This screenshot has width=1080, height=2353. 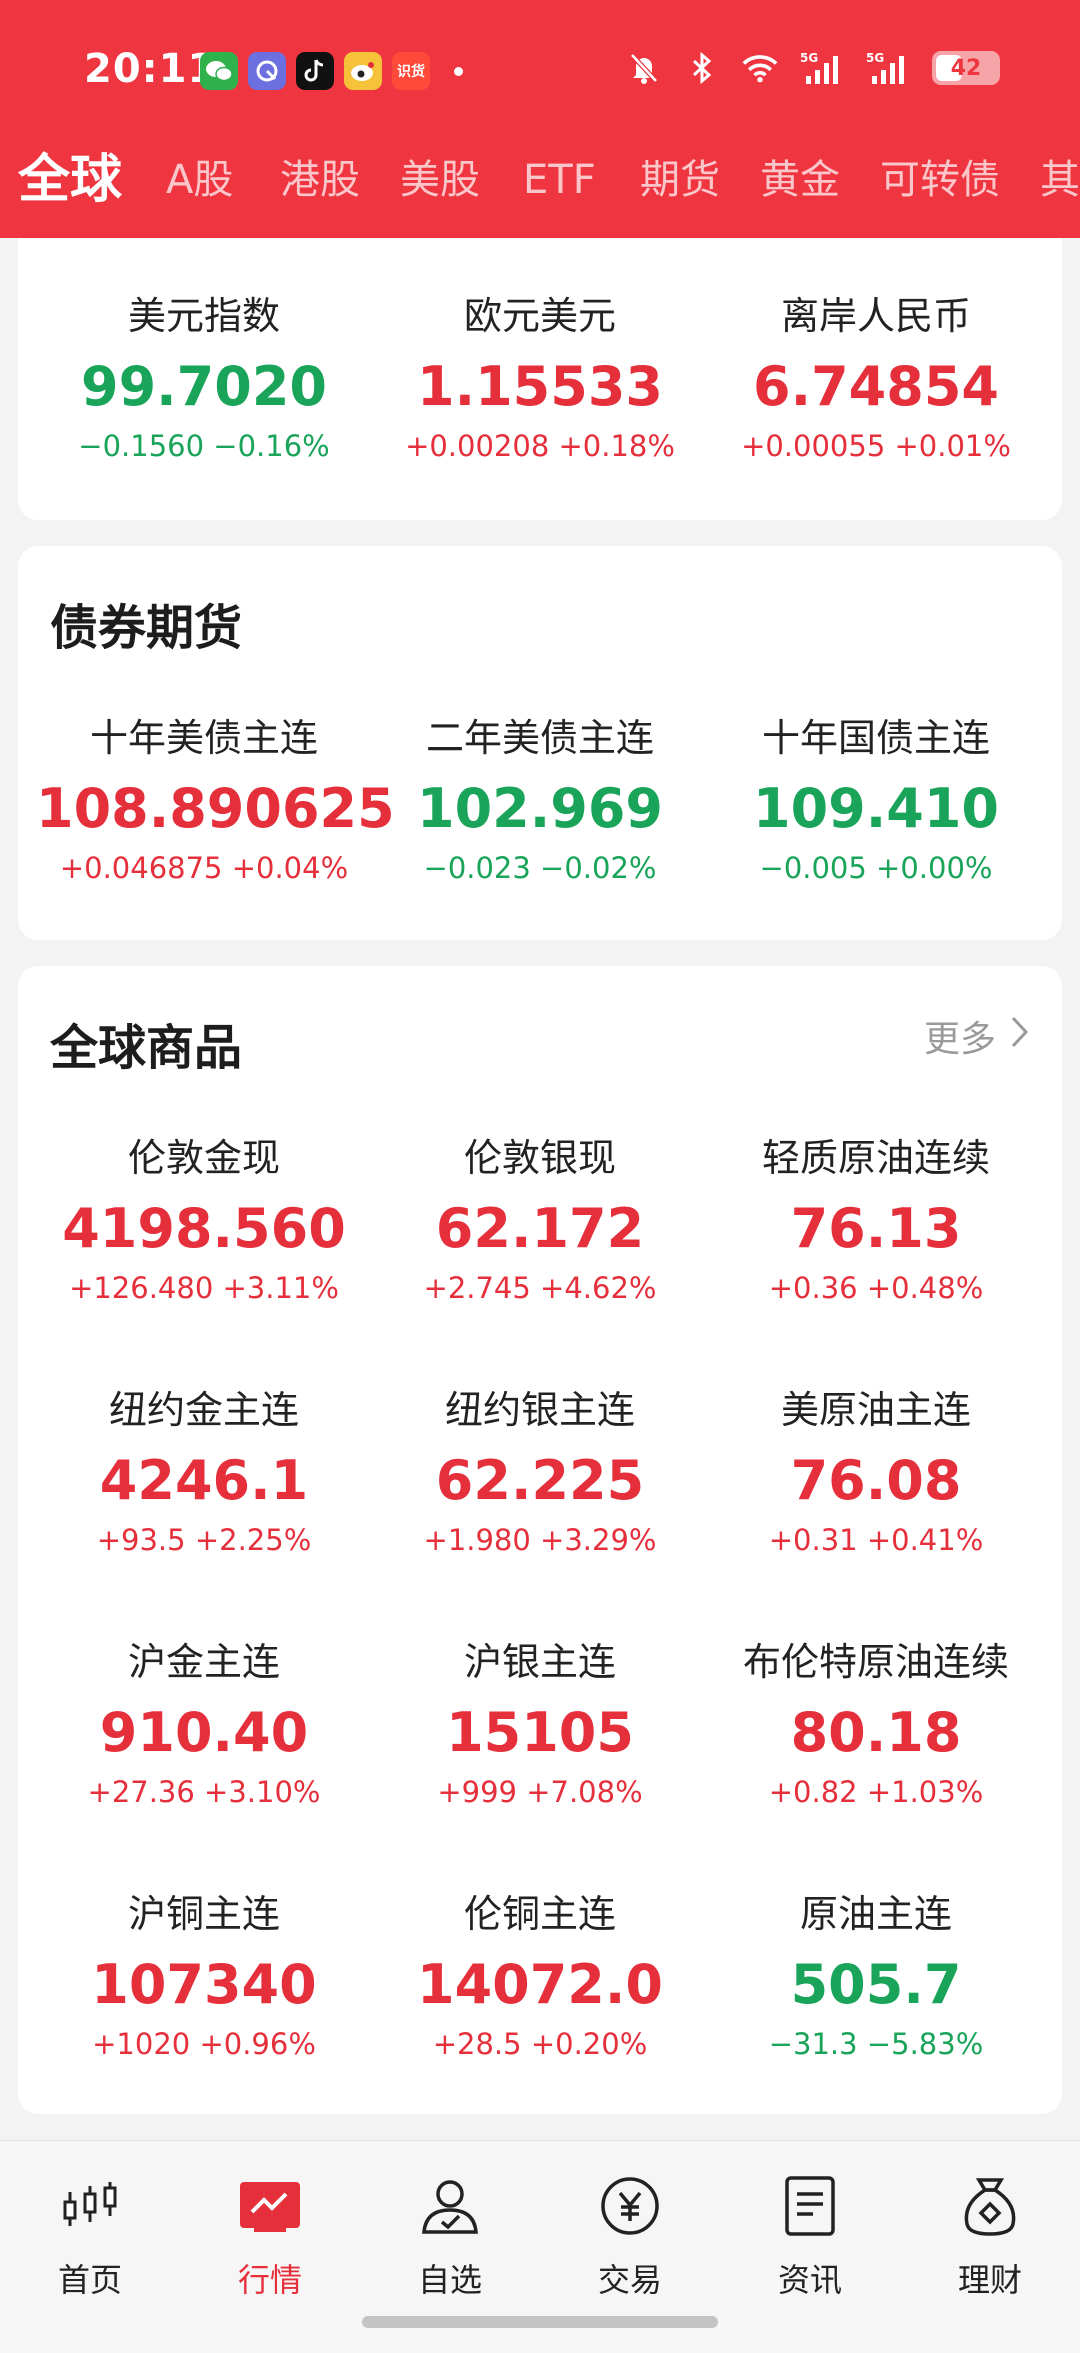 I want to click on quote-change: +126.480 +3.11%, so click(x=204, y=1288).